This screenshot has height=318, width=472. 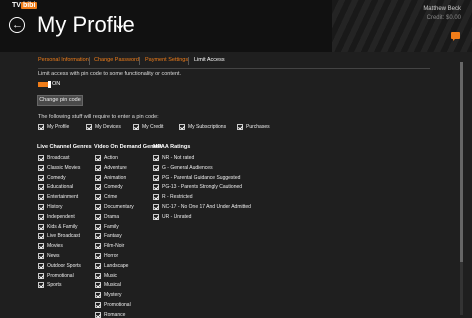 I want to click on vod-genre-label: Promotional, so click(x=117, y=305).